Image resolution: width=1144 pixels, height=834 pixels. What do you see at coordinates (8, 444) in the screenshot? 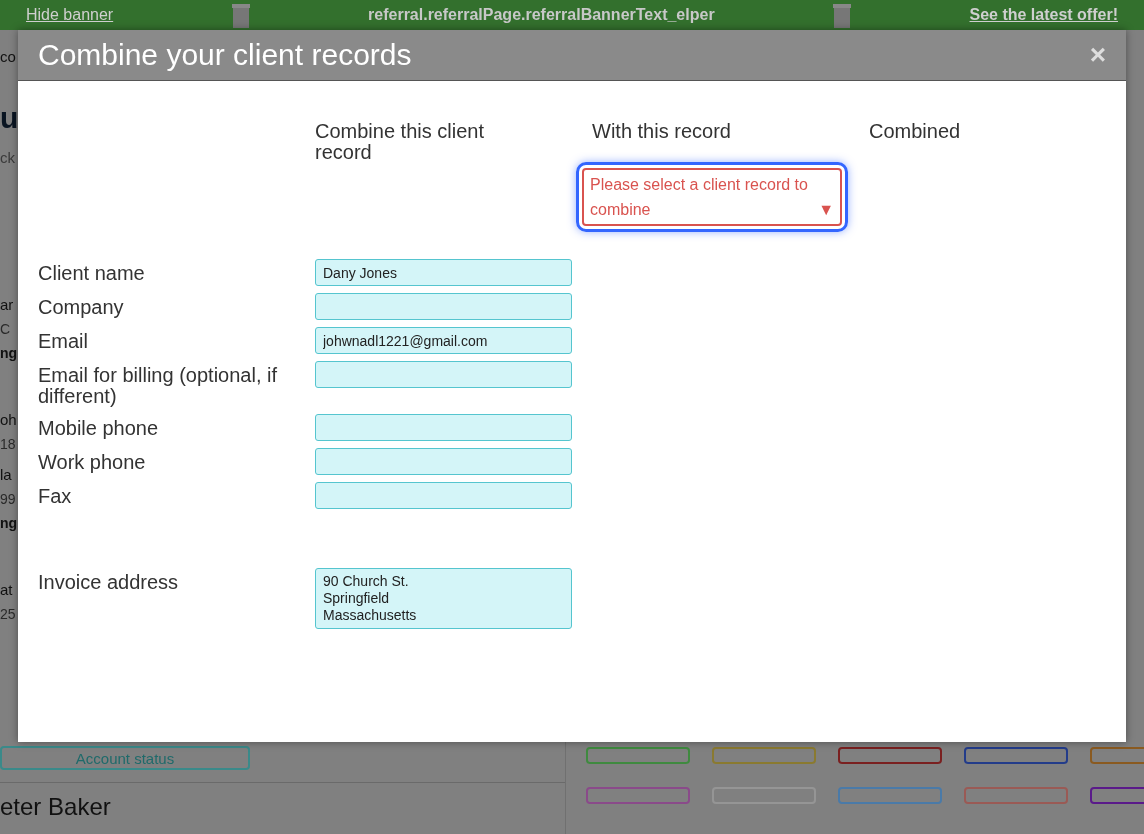
I see `cut-off-text: 18` at bounding box center [8, 444].